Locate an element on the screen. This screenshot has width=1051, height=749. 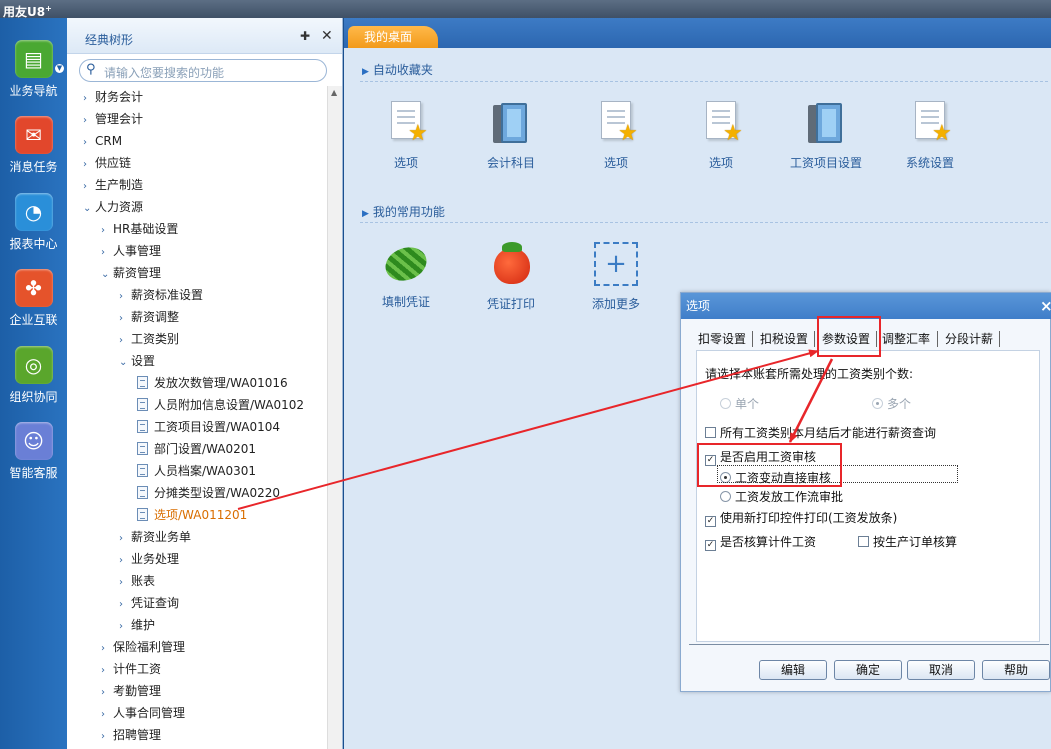
checkbox-label: 是否核算计件工资 is located at coordinates (768, 542).